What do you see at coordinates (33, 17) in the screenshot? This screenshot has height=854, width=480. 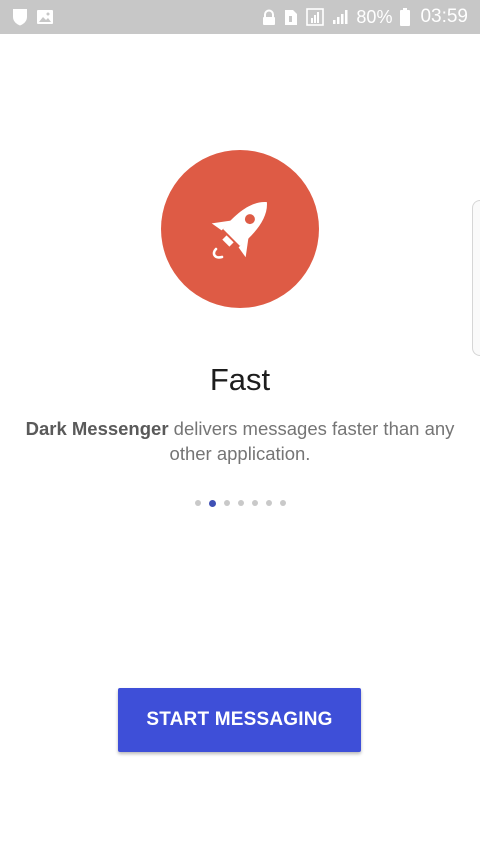 I see `status-bar-left` at bounding box center [33, 17].